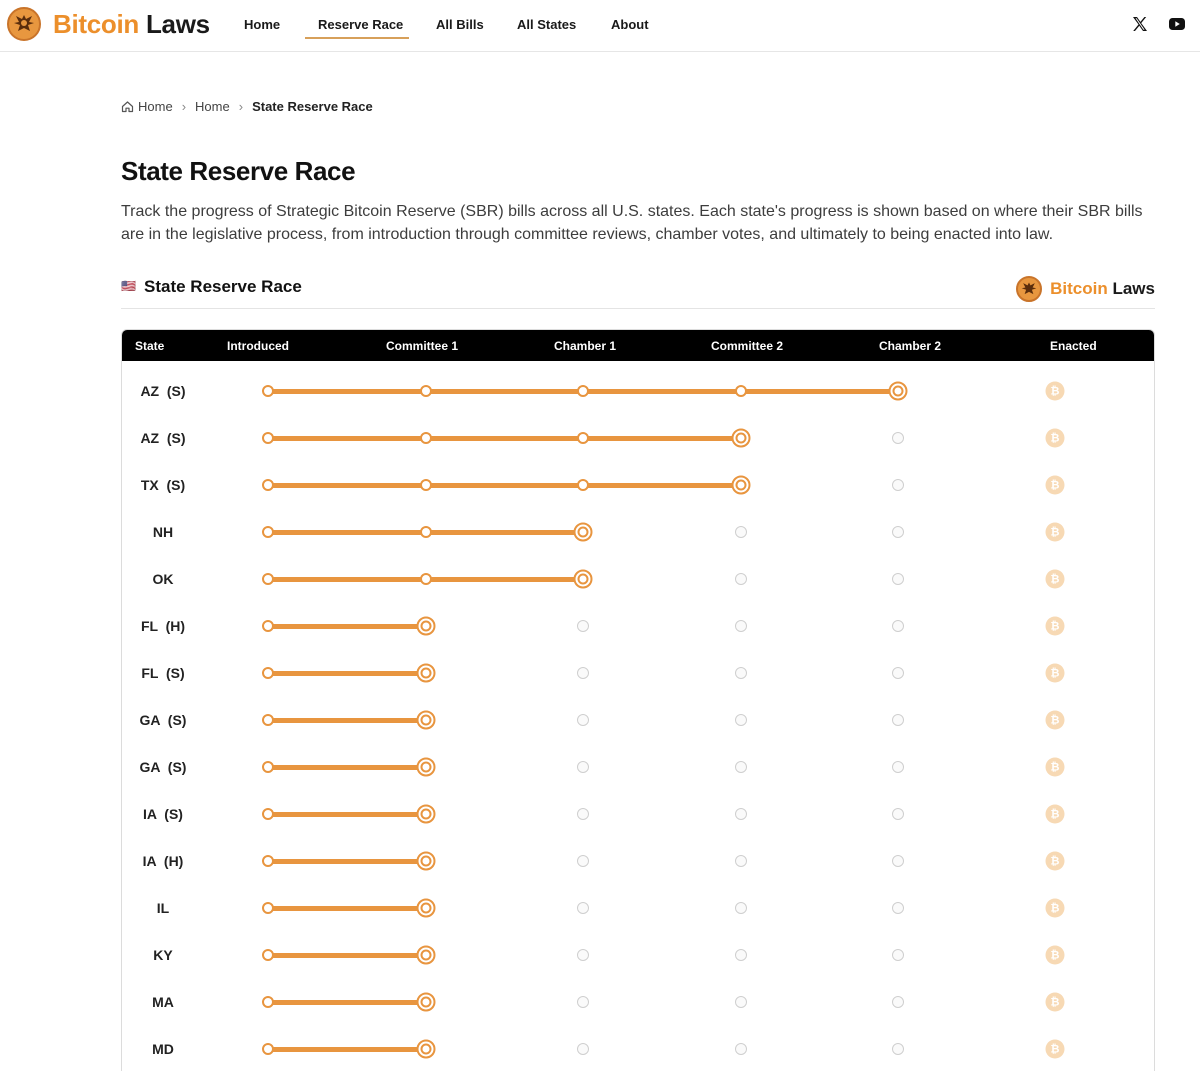  What do you see at coordinates (1177, 26) in the screenshot?
I see `youtube-icon` at bounding box center [1177, 26].